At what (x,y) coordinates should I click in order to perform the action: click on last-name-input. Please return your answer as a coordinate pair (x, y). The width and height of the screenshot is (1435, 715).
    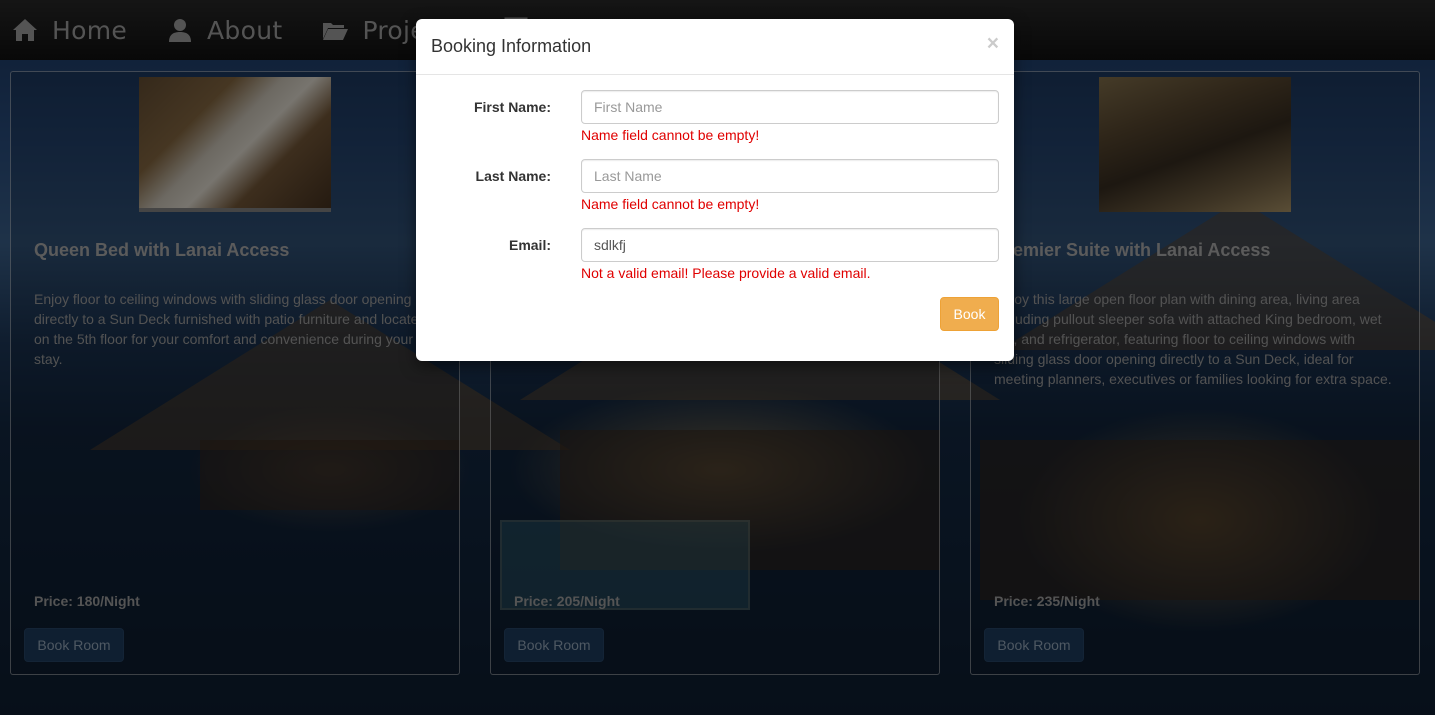
    Looking at the image, I should click on (790, 176).